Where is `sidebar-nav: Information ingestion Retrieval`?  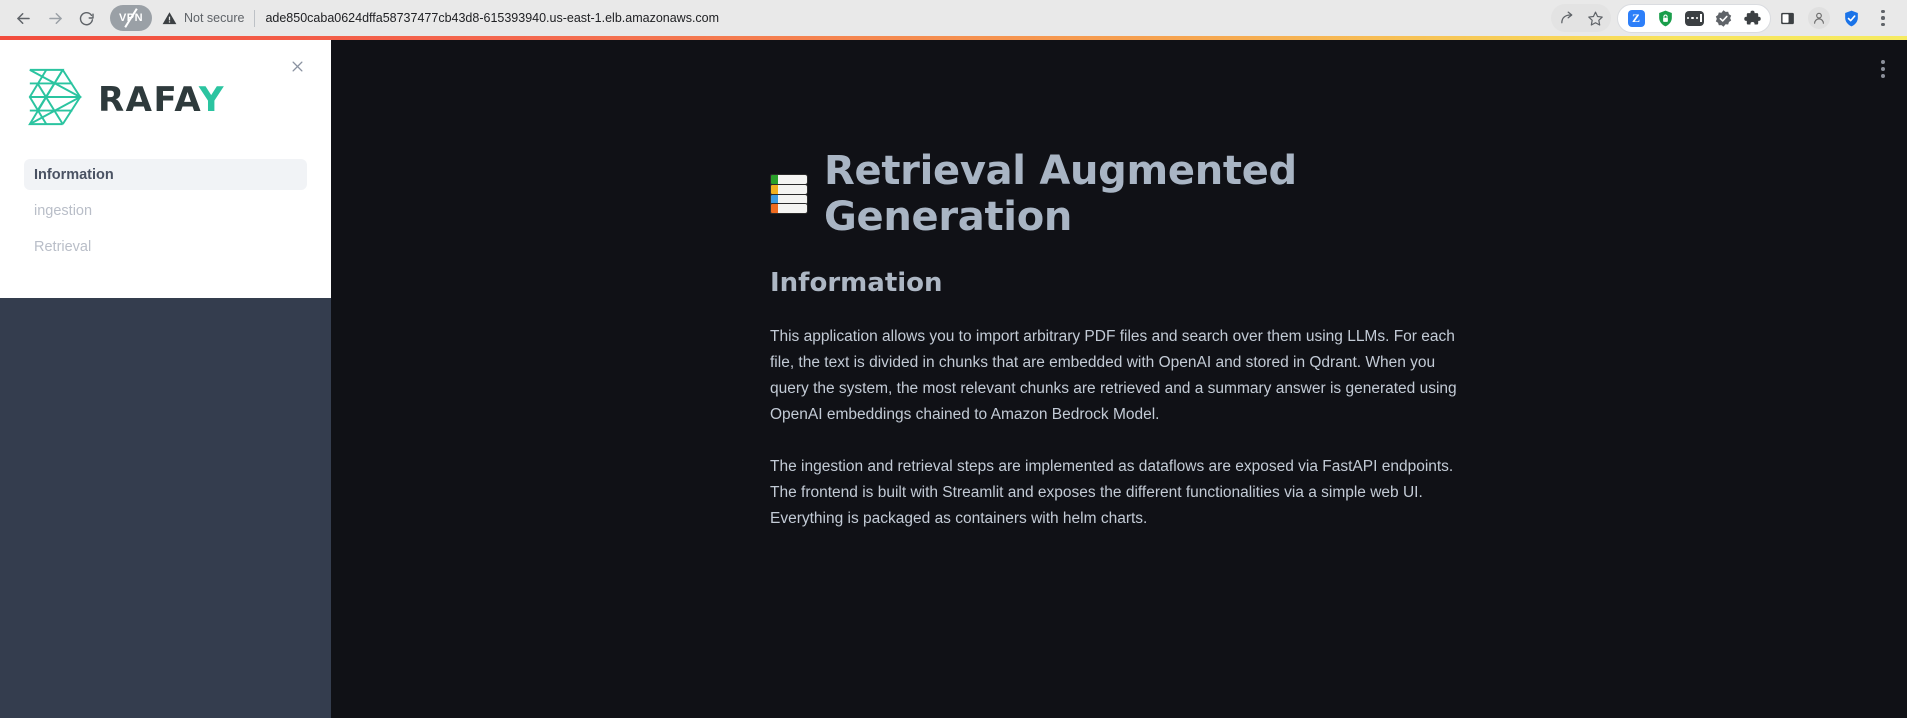 sidebar-nav: Information ingestion Retrieval is located at coordinates (165, 213).